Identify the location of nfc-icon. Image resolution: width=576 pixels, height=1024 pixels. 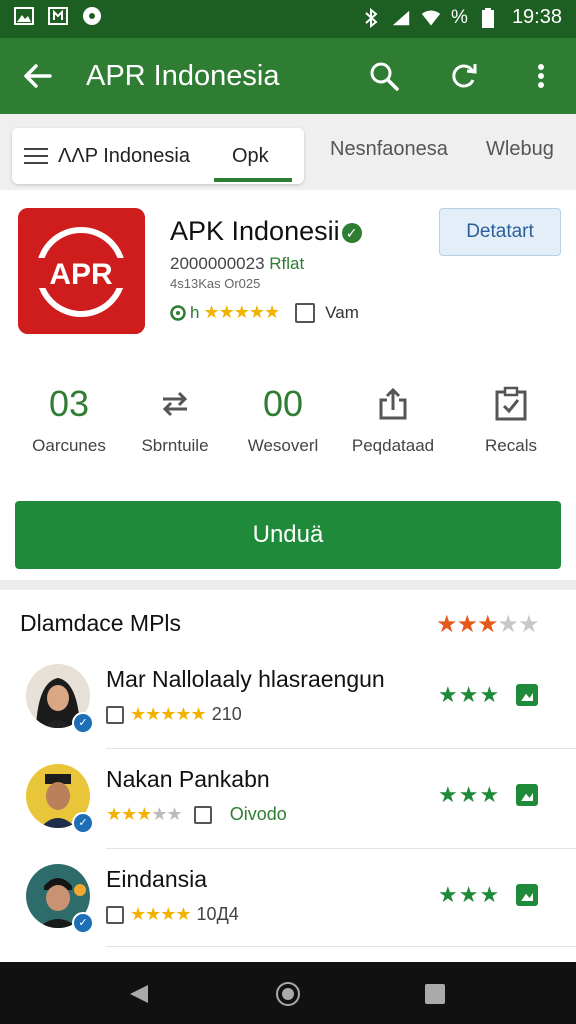
(58, 16).